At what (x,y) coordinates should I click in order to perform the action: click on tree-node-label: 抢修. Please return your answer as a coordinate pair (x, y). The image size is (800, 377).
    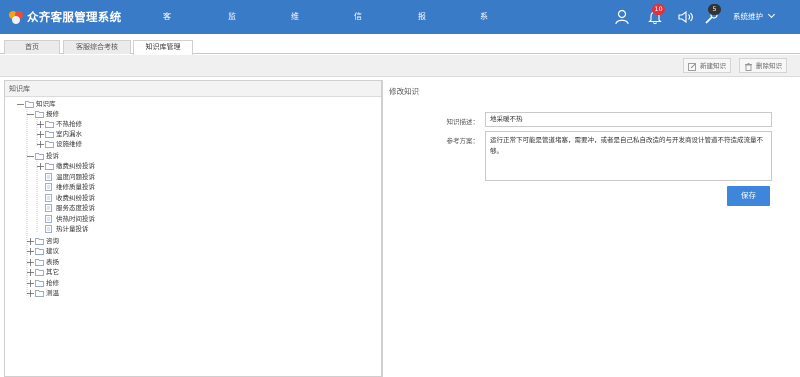
    Looking at the image, I should click on (52, 283).